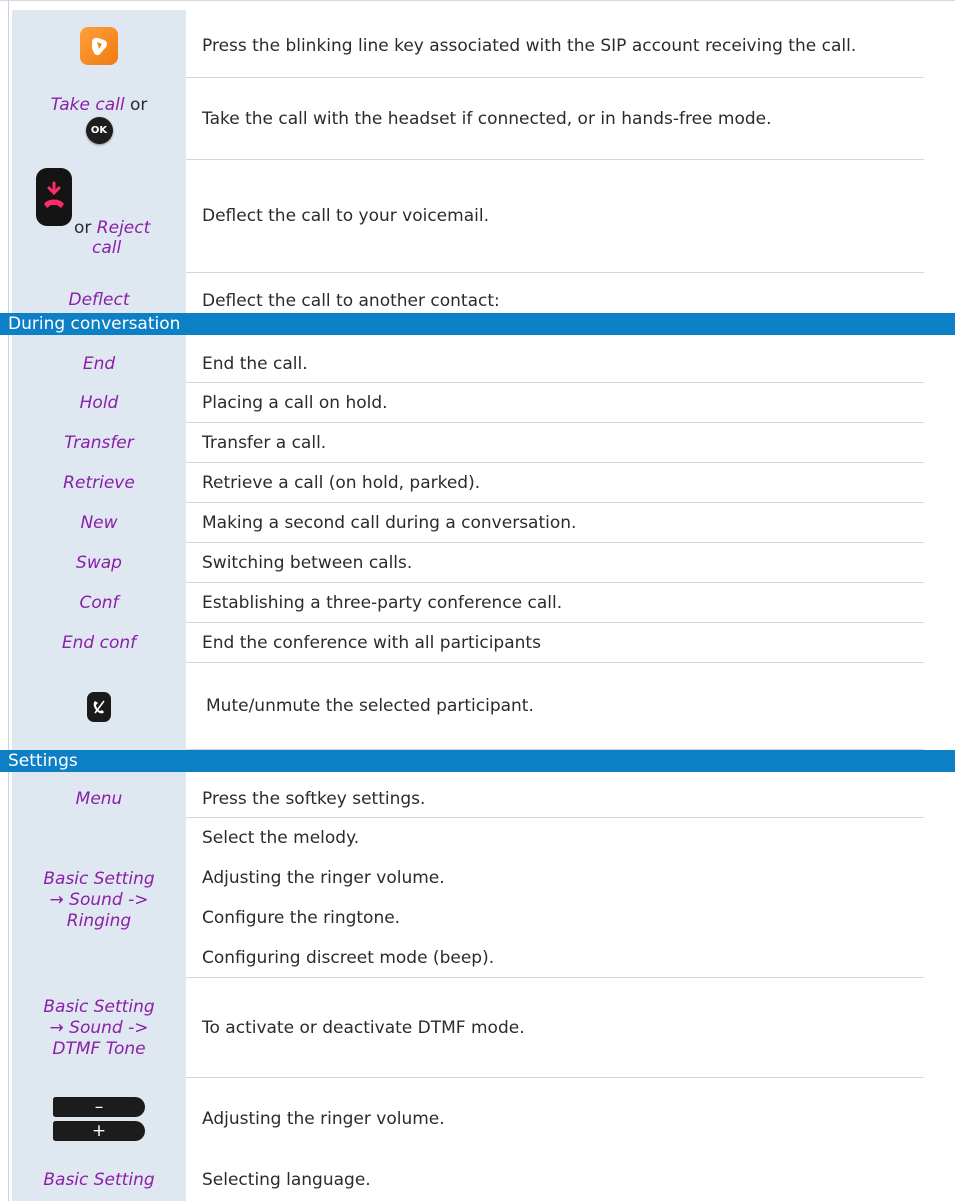 The width and height of the screenshot is (955, 1201). Describe the element at coordinates (99, 216) in the screenshot. I see `reject-cell: or Reject call` at that location.